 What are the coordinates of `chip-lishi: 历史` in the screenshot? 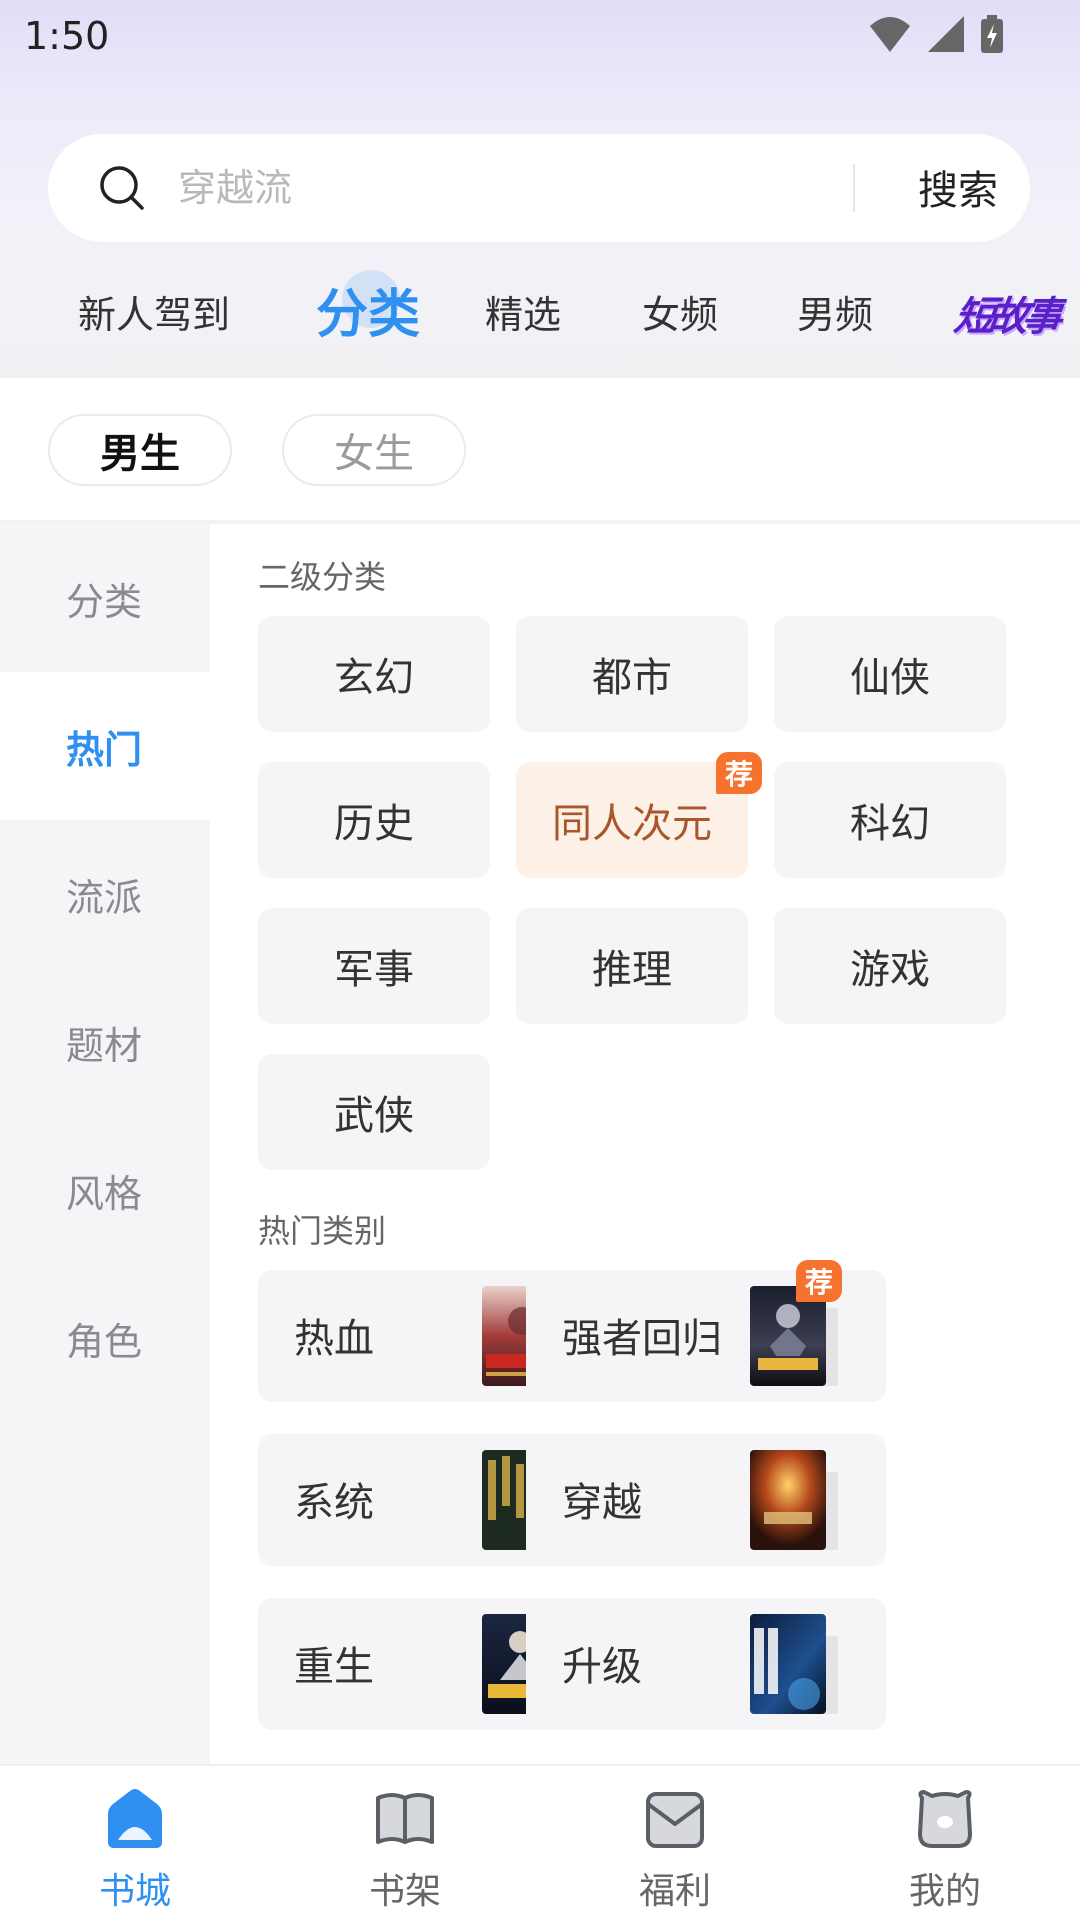 It's located at (374, 820).